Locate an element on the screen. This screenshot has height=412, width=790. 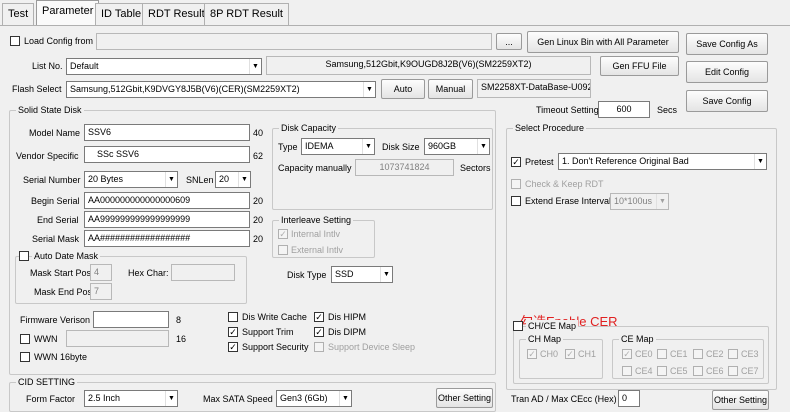
support-trim-checkbox is located at coordinates (233, 332).